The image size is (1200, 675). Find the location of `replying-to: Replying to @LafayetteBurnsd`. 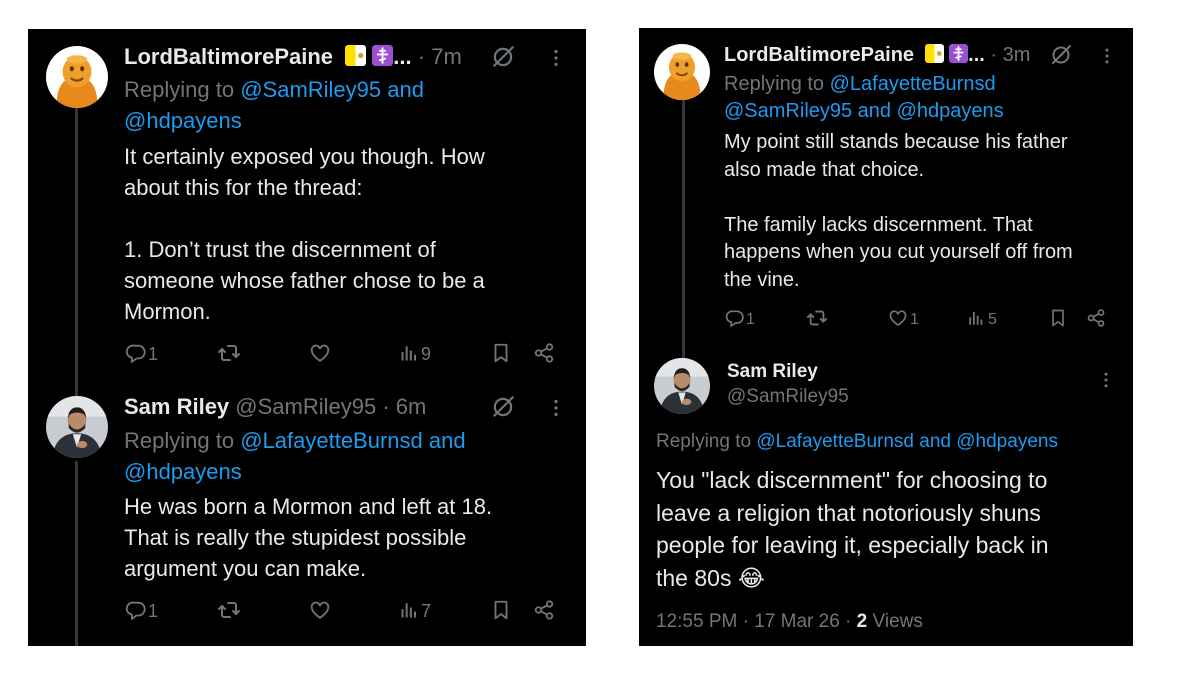

replying-to: Replying to @LafayetteBurnsd is located at coordinates (860, 84).